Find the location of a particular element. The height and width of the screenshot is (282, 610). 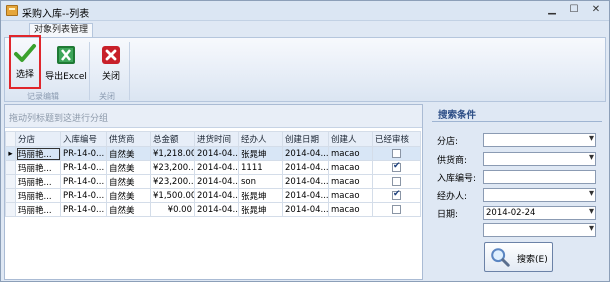

column-header-number: 入库编号 is located at coordinates (83, 139).